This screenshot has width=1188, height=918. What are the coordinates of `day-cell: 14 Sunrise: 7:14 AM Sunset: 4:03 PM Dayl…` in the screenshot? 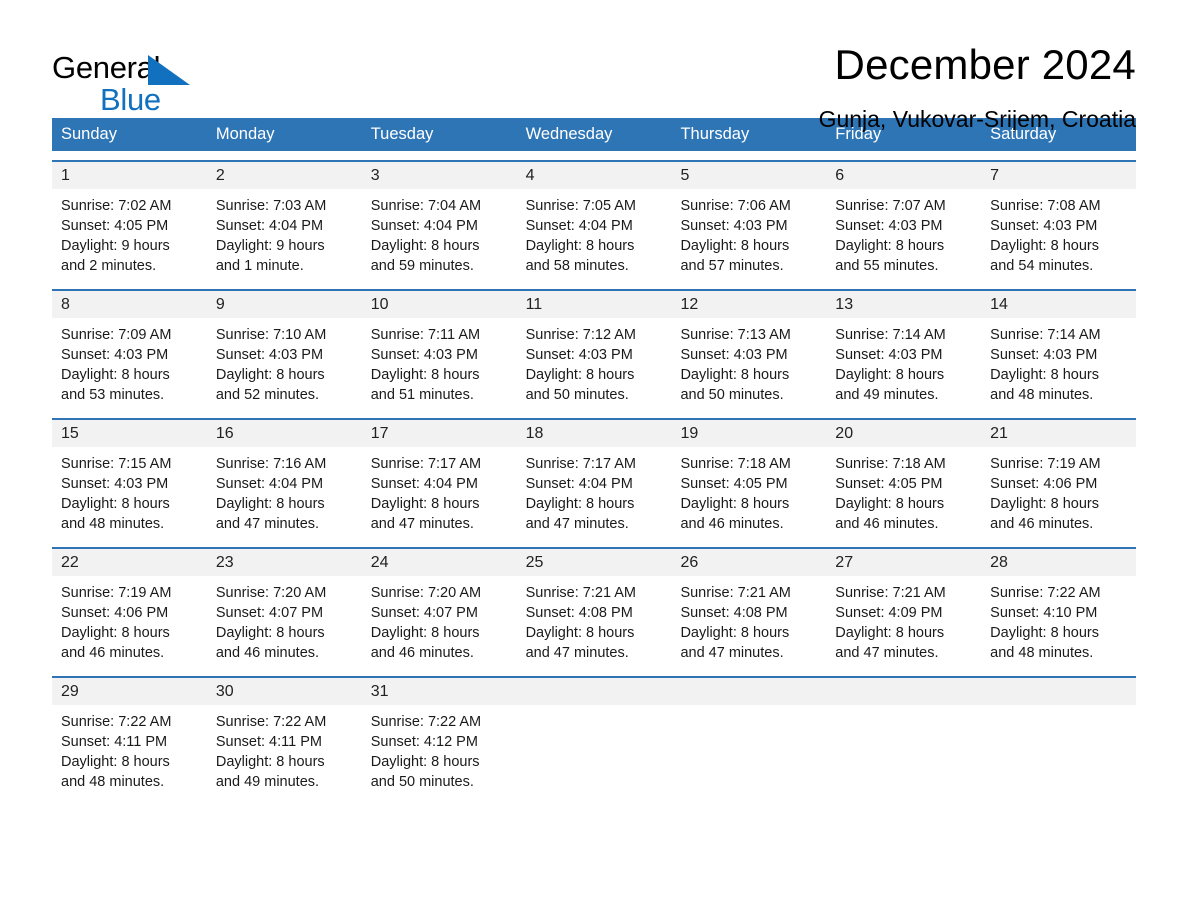 It's located at (1059, 350).